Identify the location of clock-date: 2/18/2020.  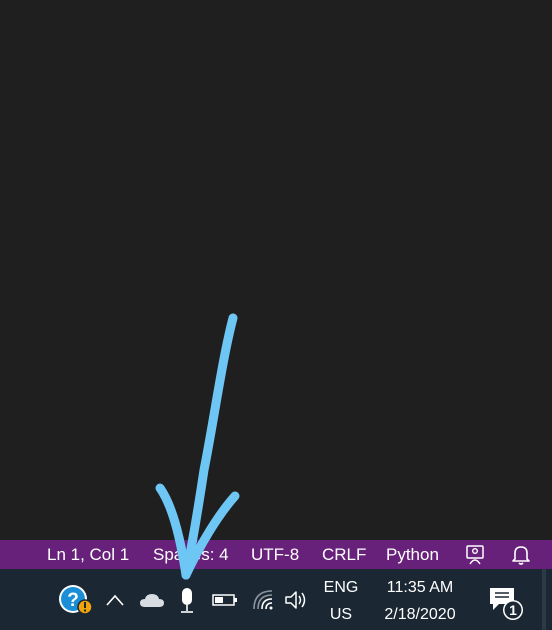
(420, 615).